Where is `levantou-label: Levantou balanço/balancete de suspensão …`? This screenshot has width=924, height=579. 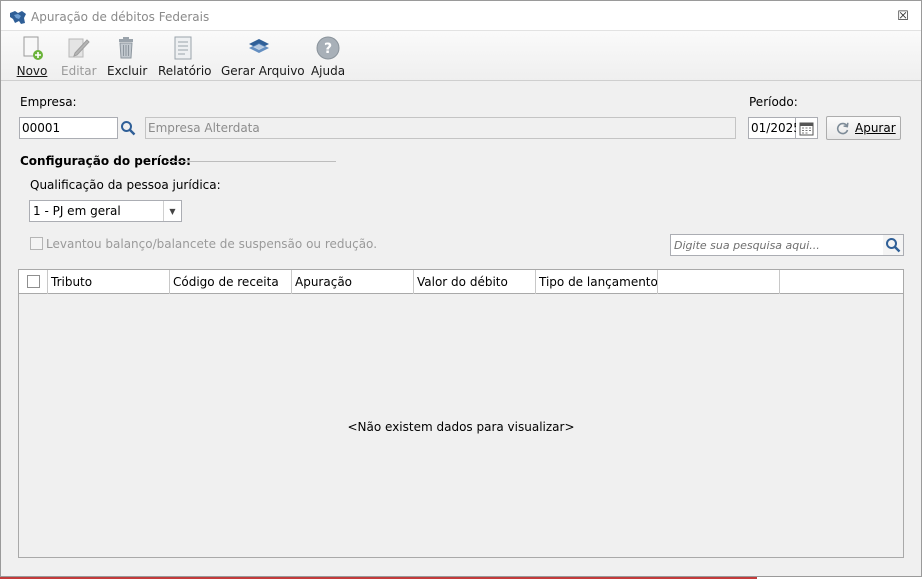
levantou-label: Levantou balanço/balancete de suspensão … is located at coordinates (212, 244).